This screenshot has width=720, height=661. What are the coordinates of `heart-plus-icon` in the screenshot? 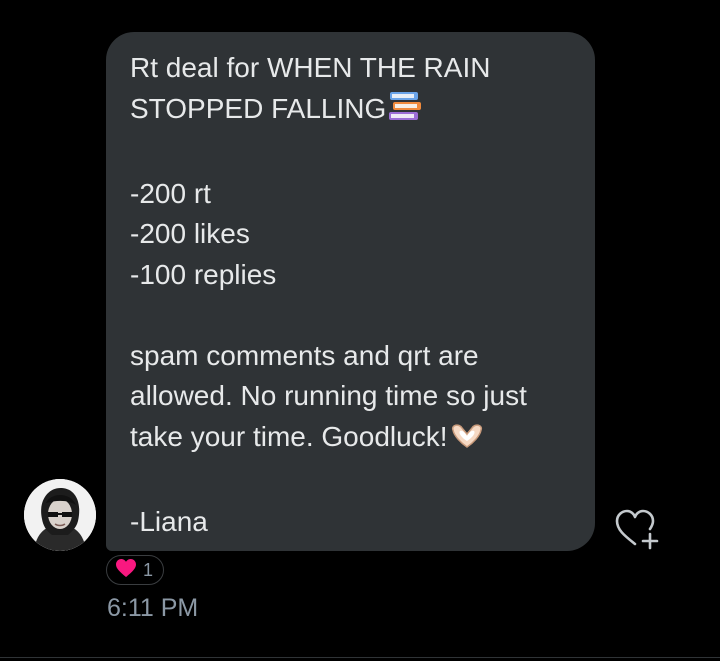 It's located at (637, 529).